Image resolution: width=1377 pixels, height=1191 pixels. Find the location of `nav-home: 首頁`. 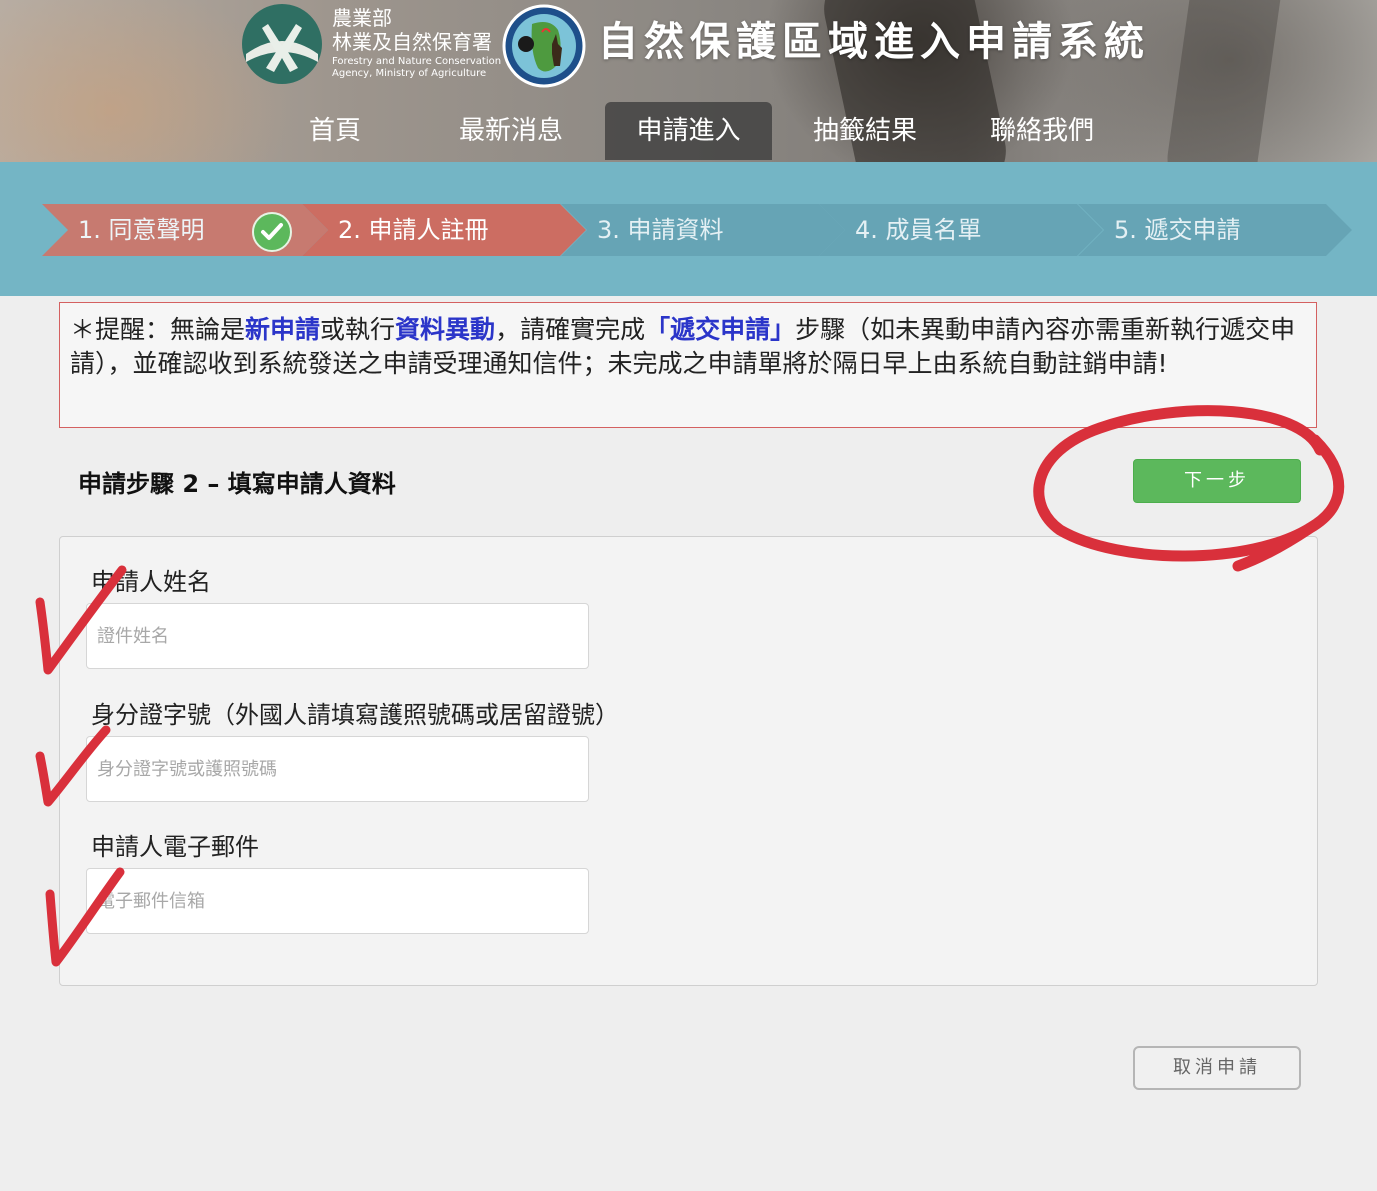

nav-home: 首頁 is located at coordinates (335, 131).